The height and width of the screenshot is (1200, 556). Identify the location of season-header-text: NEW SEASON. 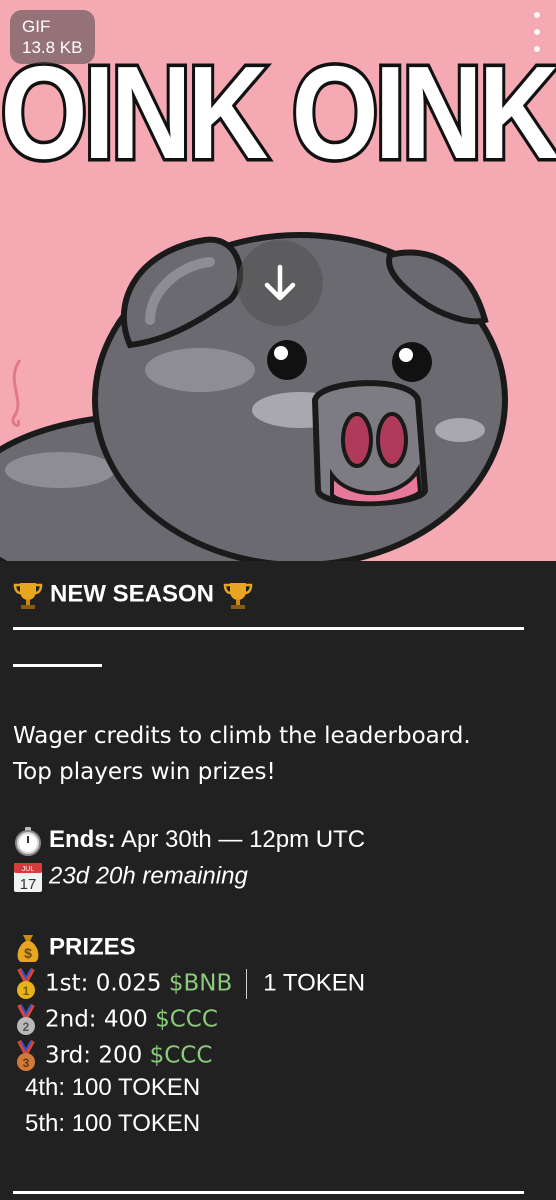
(132, 594).